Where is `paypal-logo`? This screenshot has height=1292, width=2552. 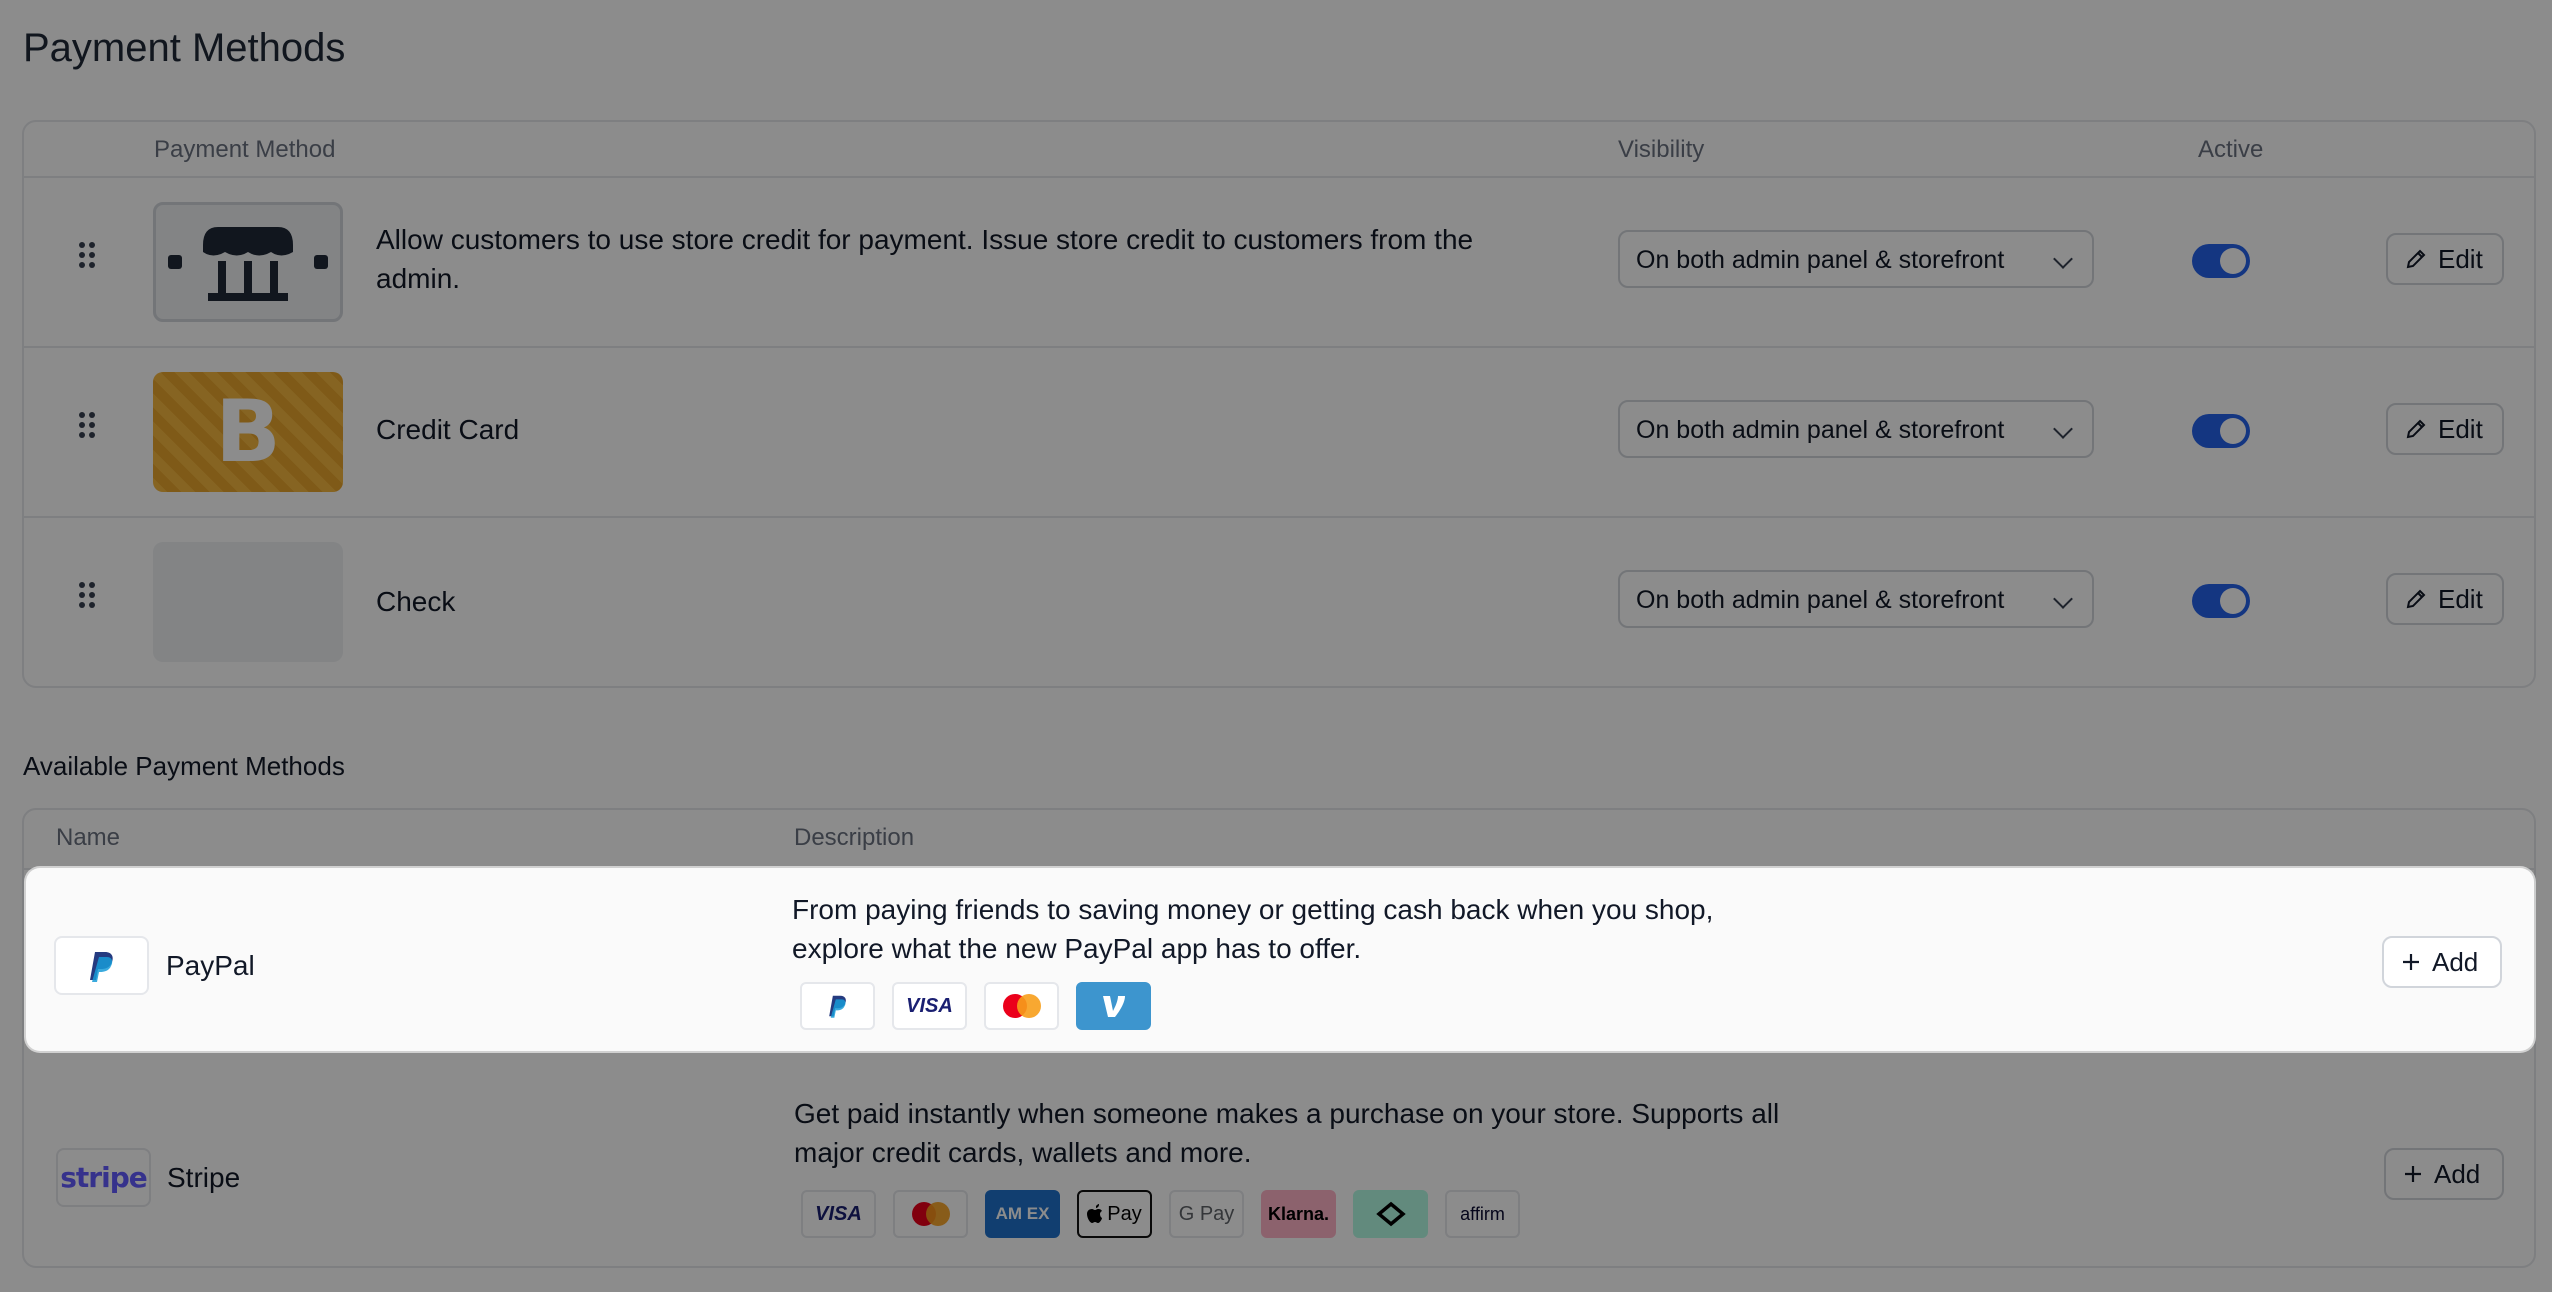
paypal-logo is located at coordinates (101, 965).